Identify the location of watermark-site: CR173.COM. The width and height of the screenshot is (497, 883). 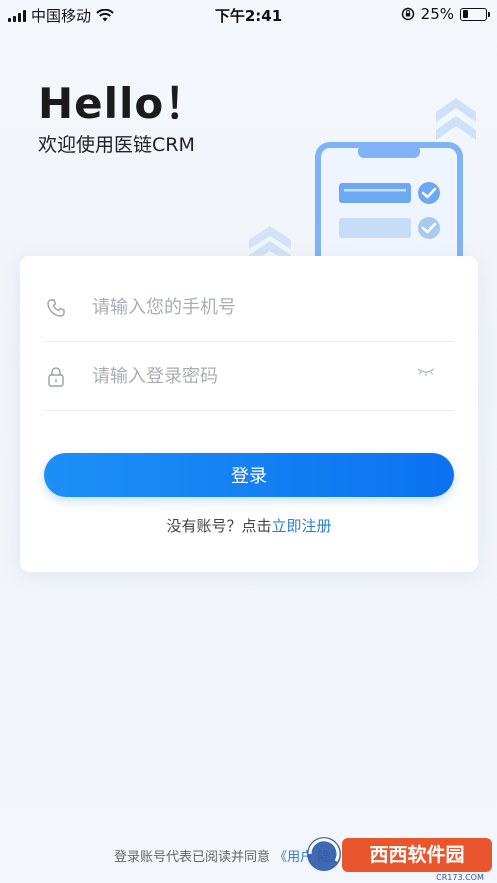
(460, 877).